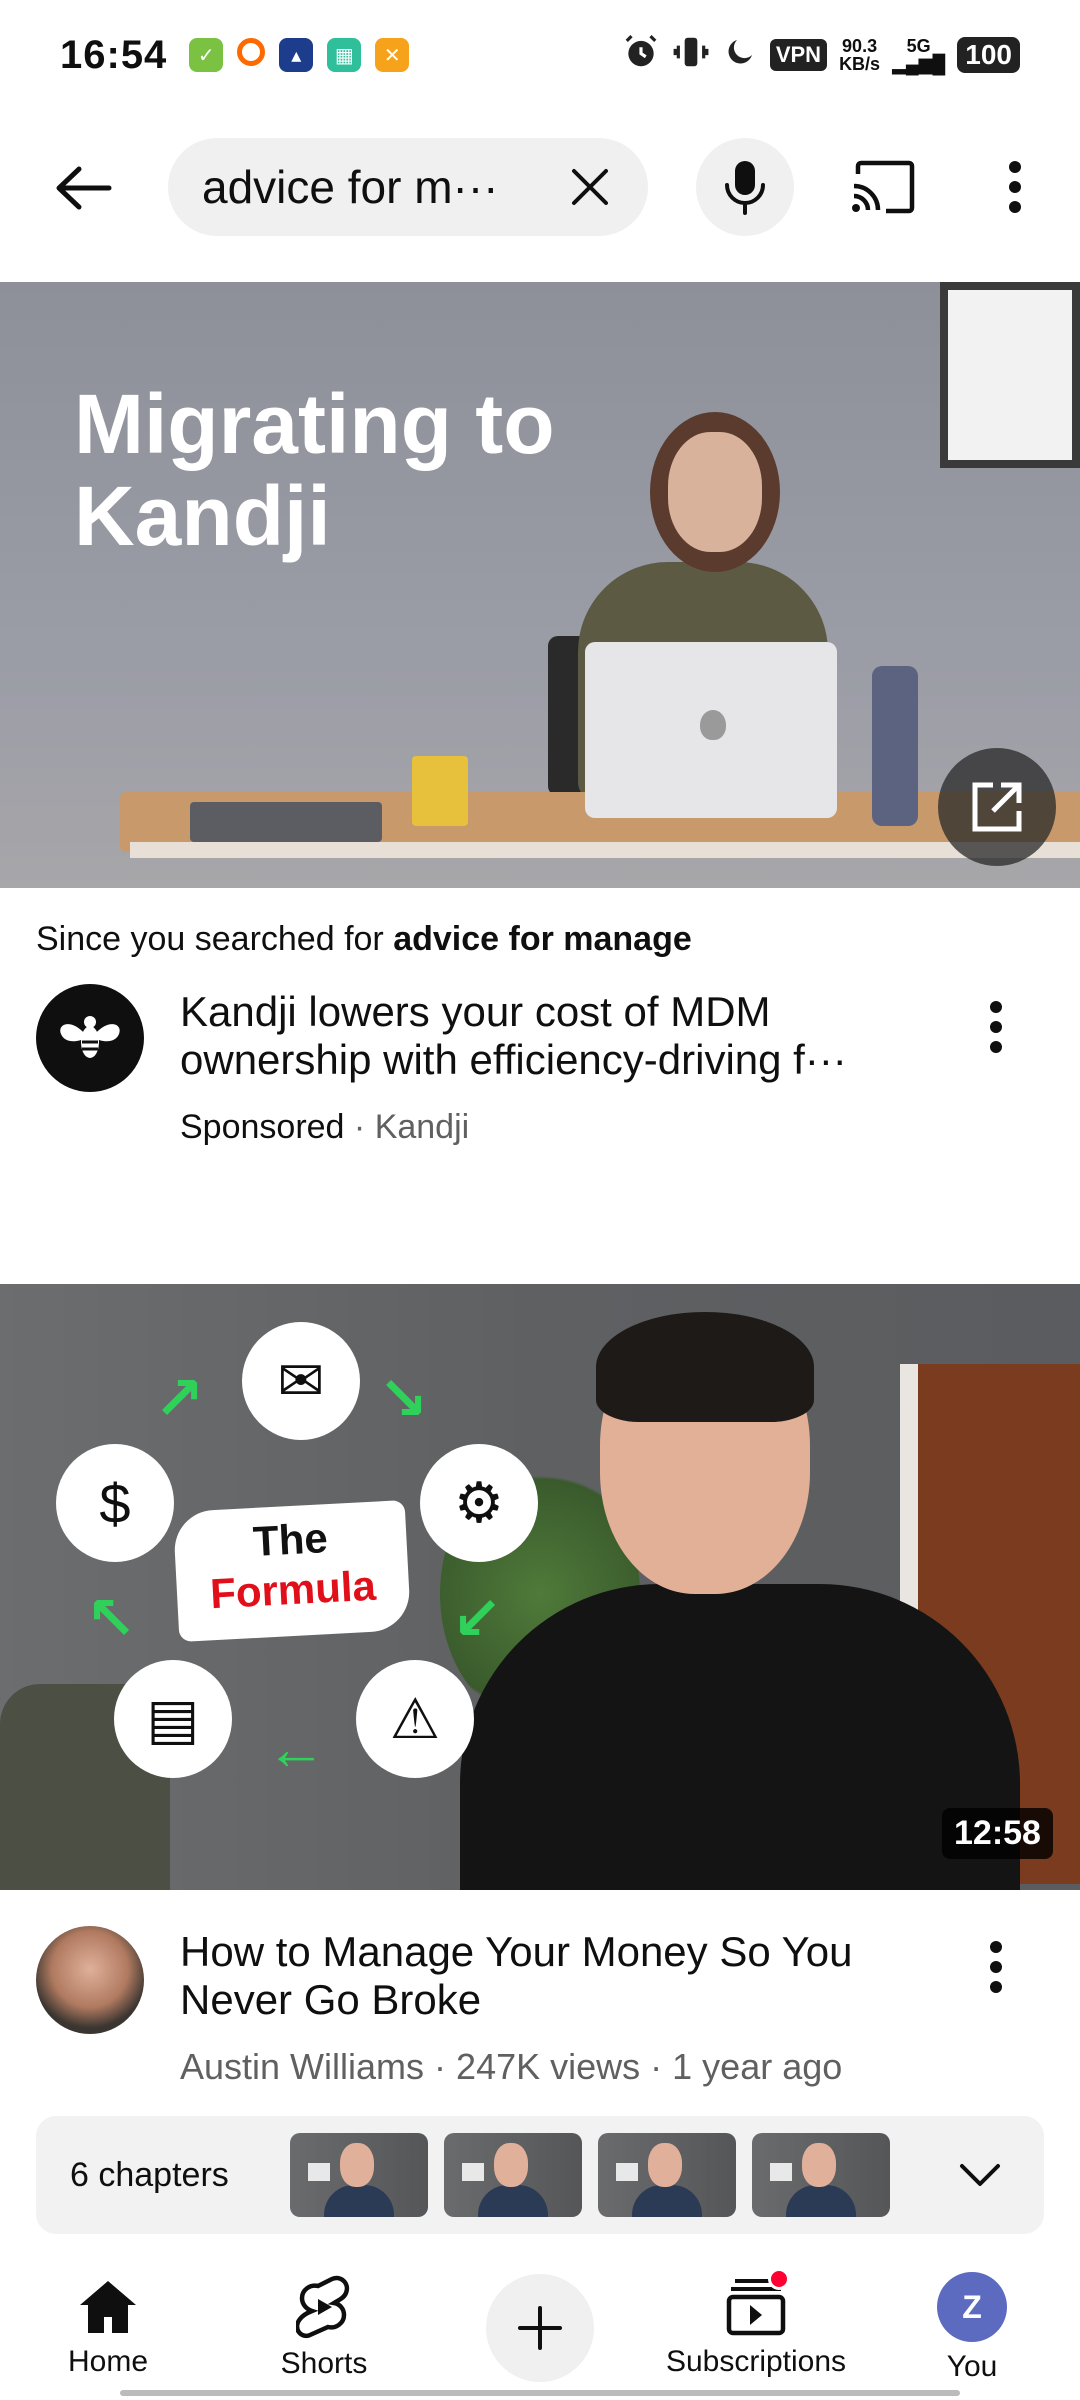 This screenshot has height=2400, width=1080. I want to click on status-time: 16:54, so click(114, 54).